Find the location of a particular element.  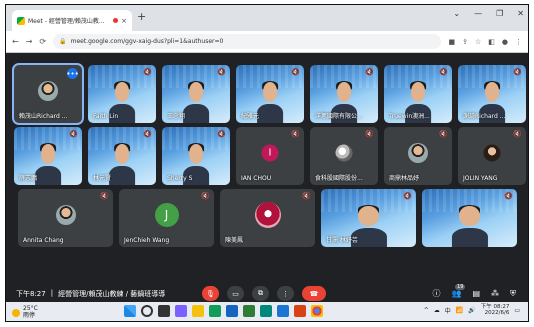

tab-search-button: ⌄ is located at coordinates (456, 13).